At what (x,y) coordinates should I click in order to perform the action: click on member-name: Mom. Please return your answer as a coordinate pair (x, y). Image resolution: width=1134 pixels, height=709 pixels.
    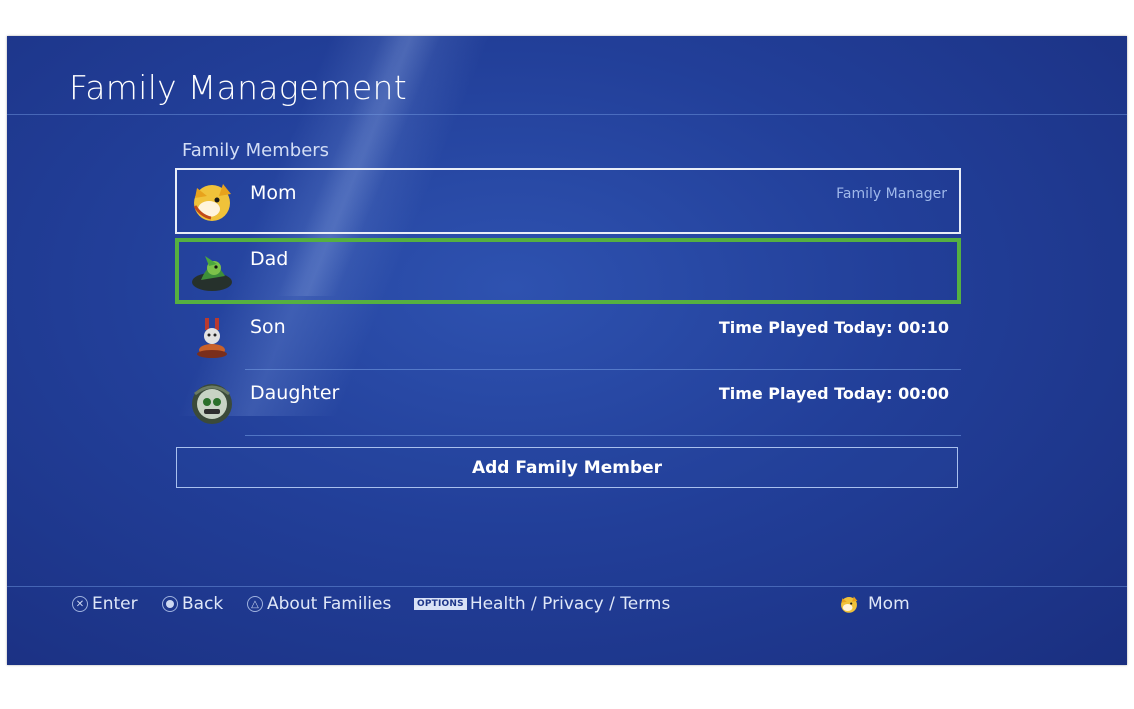
    Looking at the image, I should click on (273, 193).